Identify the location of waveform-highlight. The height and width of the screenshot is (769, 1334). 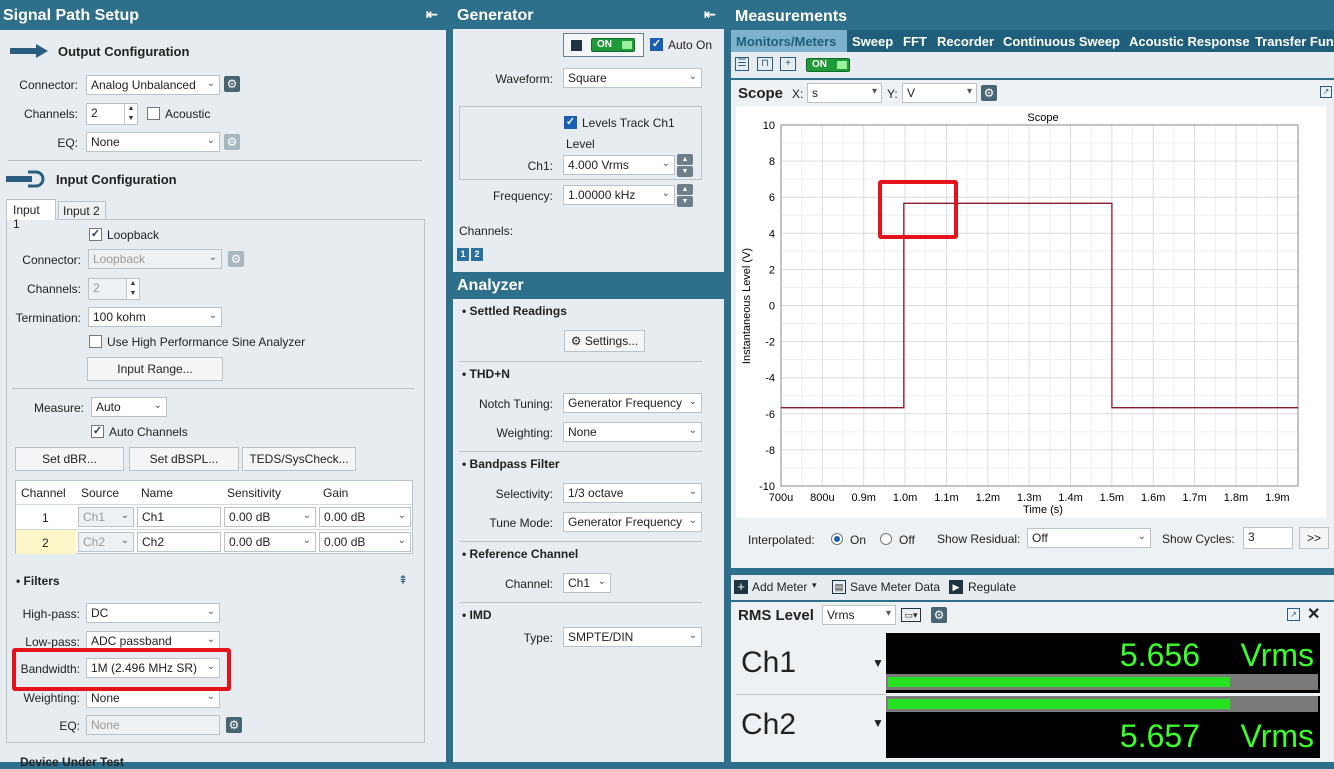
(918, 209).